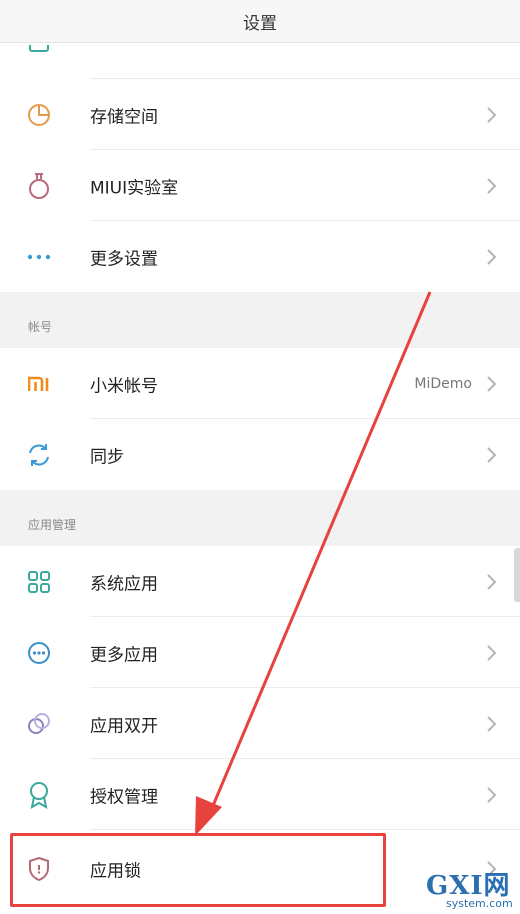  What do you see at coordinates (39, 115) in the screenshot?
I see `storage-pie-icon` at bounding box center [39, 115].